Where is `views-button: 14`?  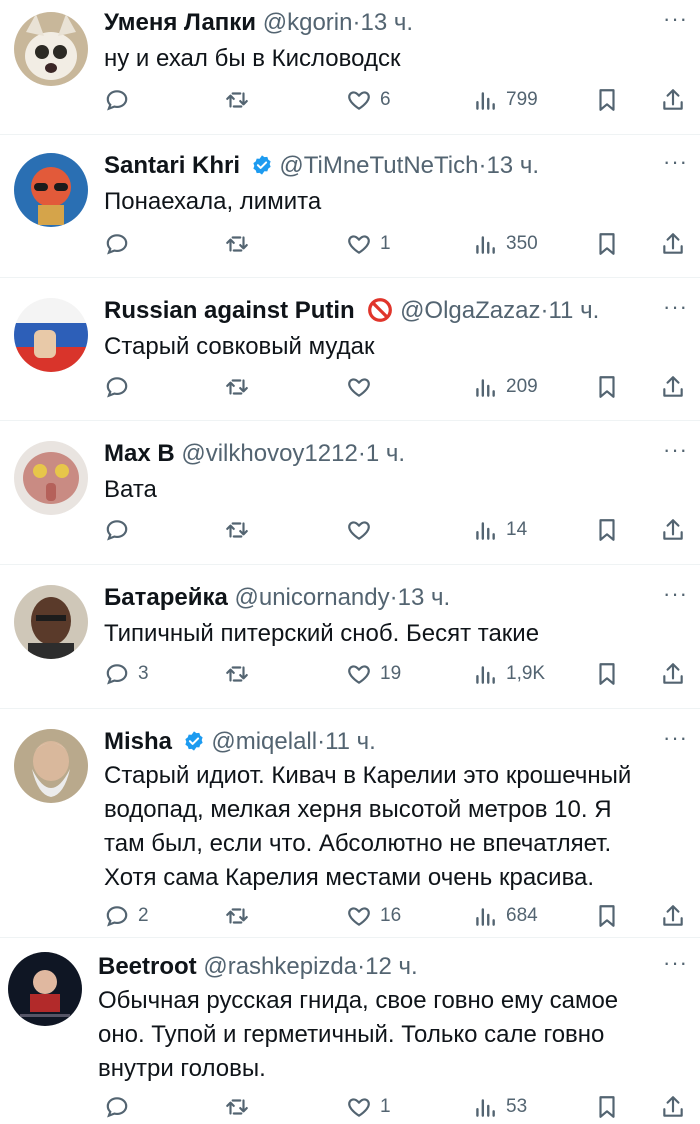 views-button: 14 is located at coordinates (499, 530).